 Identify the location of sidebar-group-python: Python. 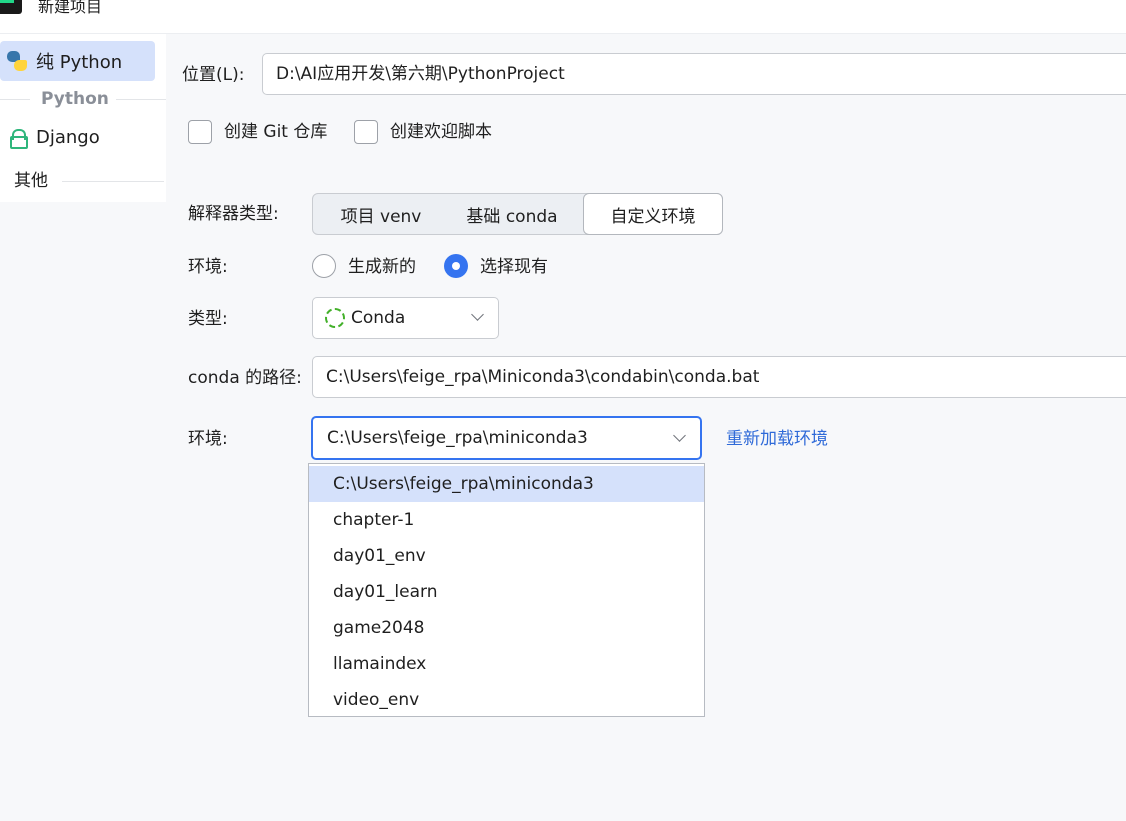
(83, 99).